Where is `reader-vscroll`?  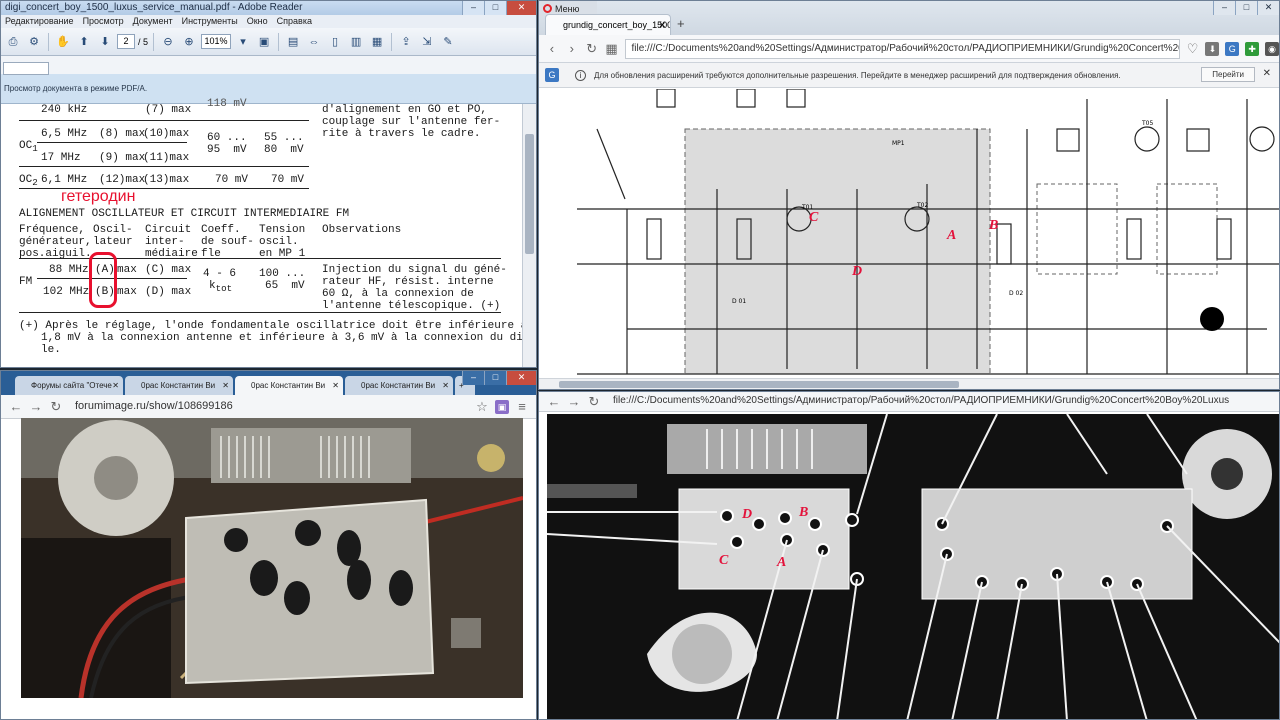 reader-vscroll is located at coordinates (529, 235).